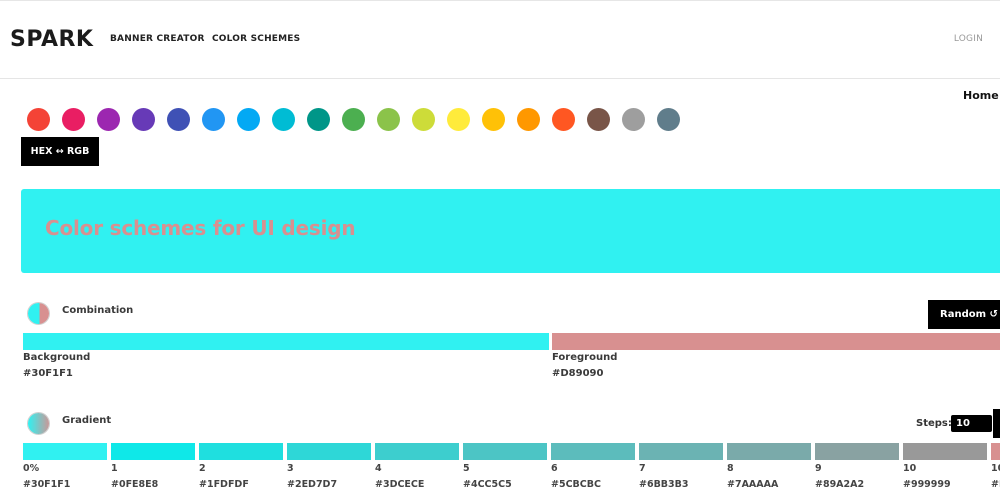  Describe the element at coordinates (312, 484) in the screenshot. I see `gradient-step-hex: #2ED7D7` at that location.